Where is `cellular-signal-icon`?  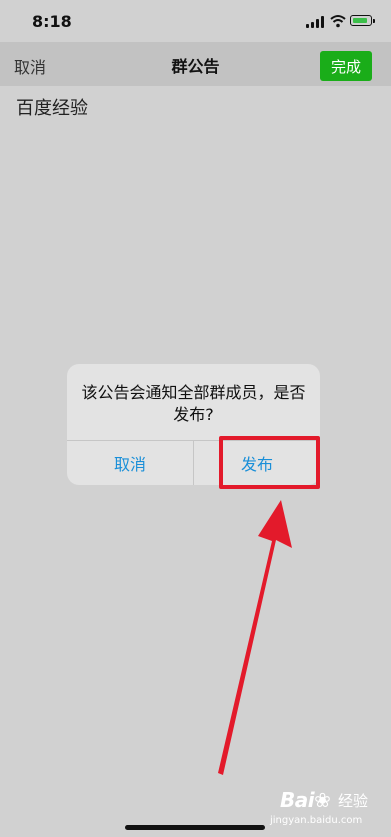 cellular-signal-icon is located at coordinates (316, 22).